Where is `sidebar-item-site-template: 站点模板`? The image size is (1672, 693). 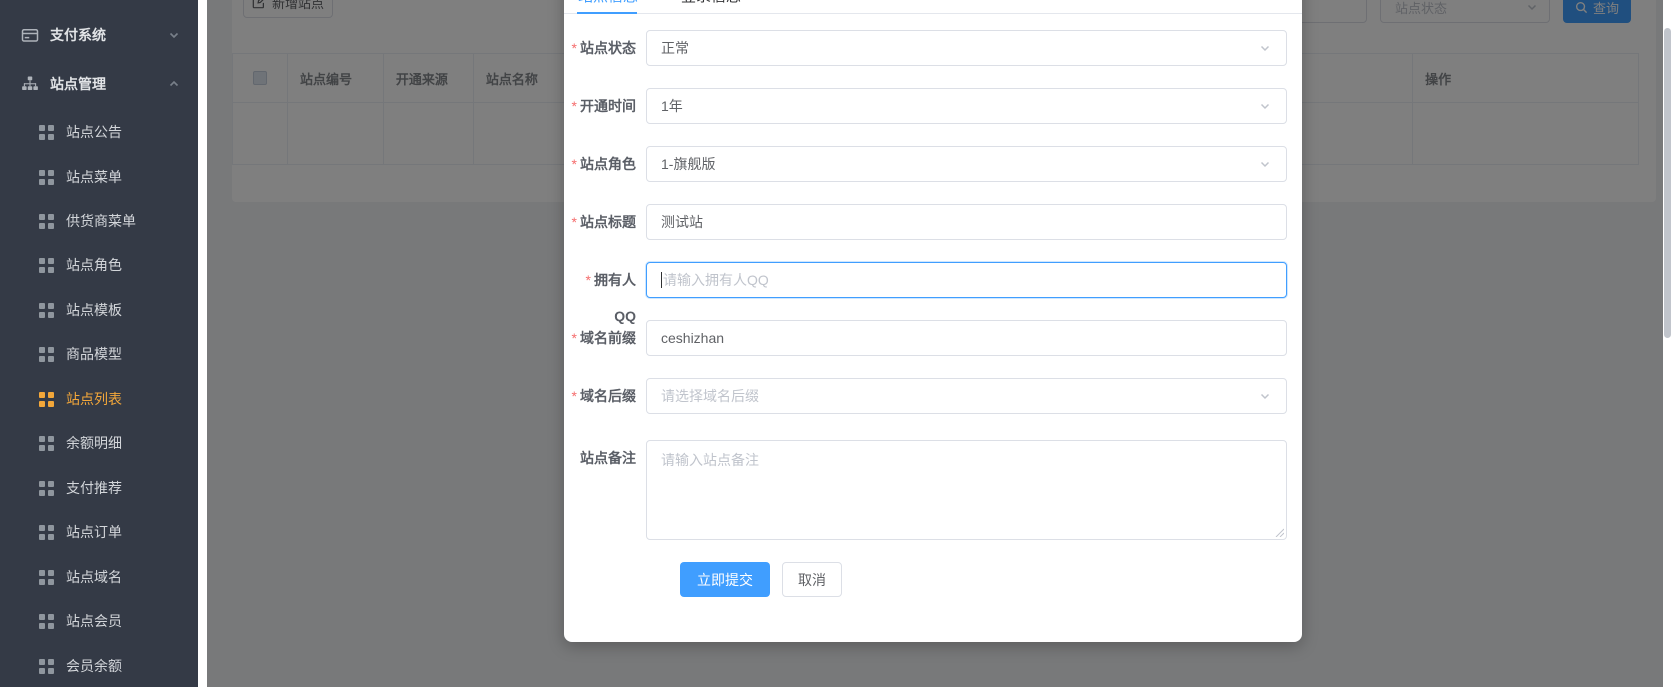 sidebar-item-site-template: 站点模板 is located at coordinates (99, 310).